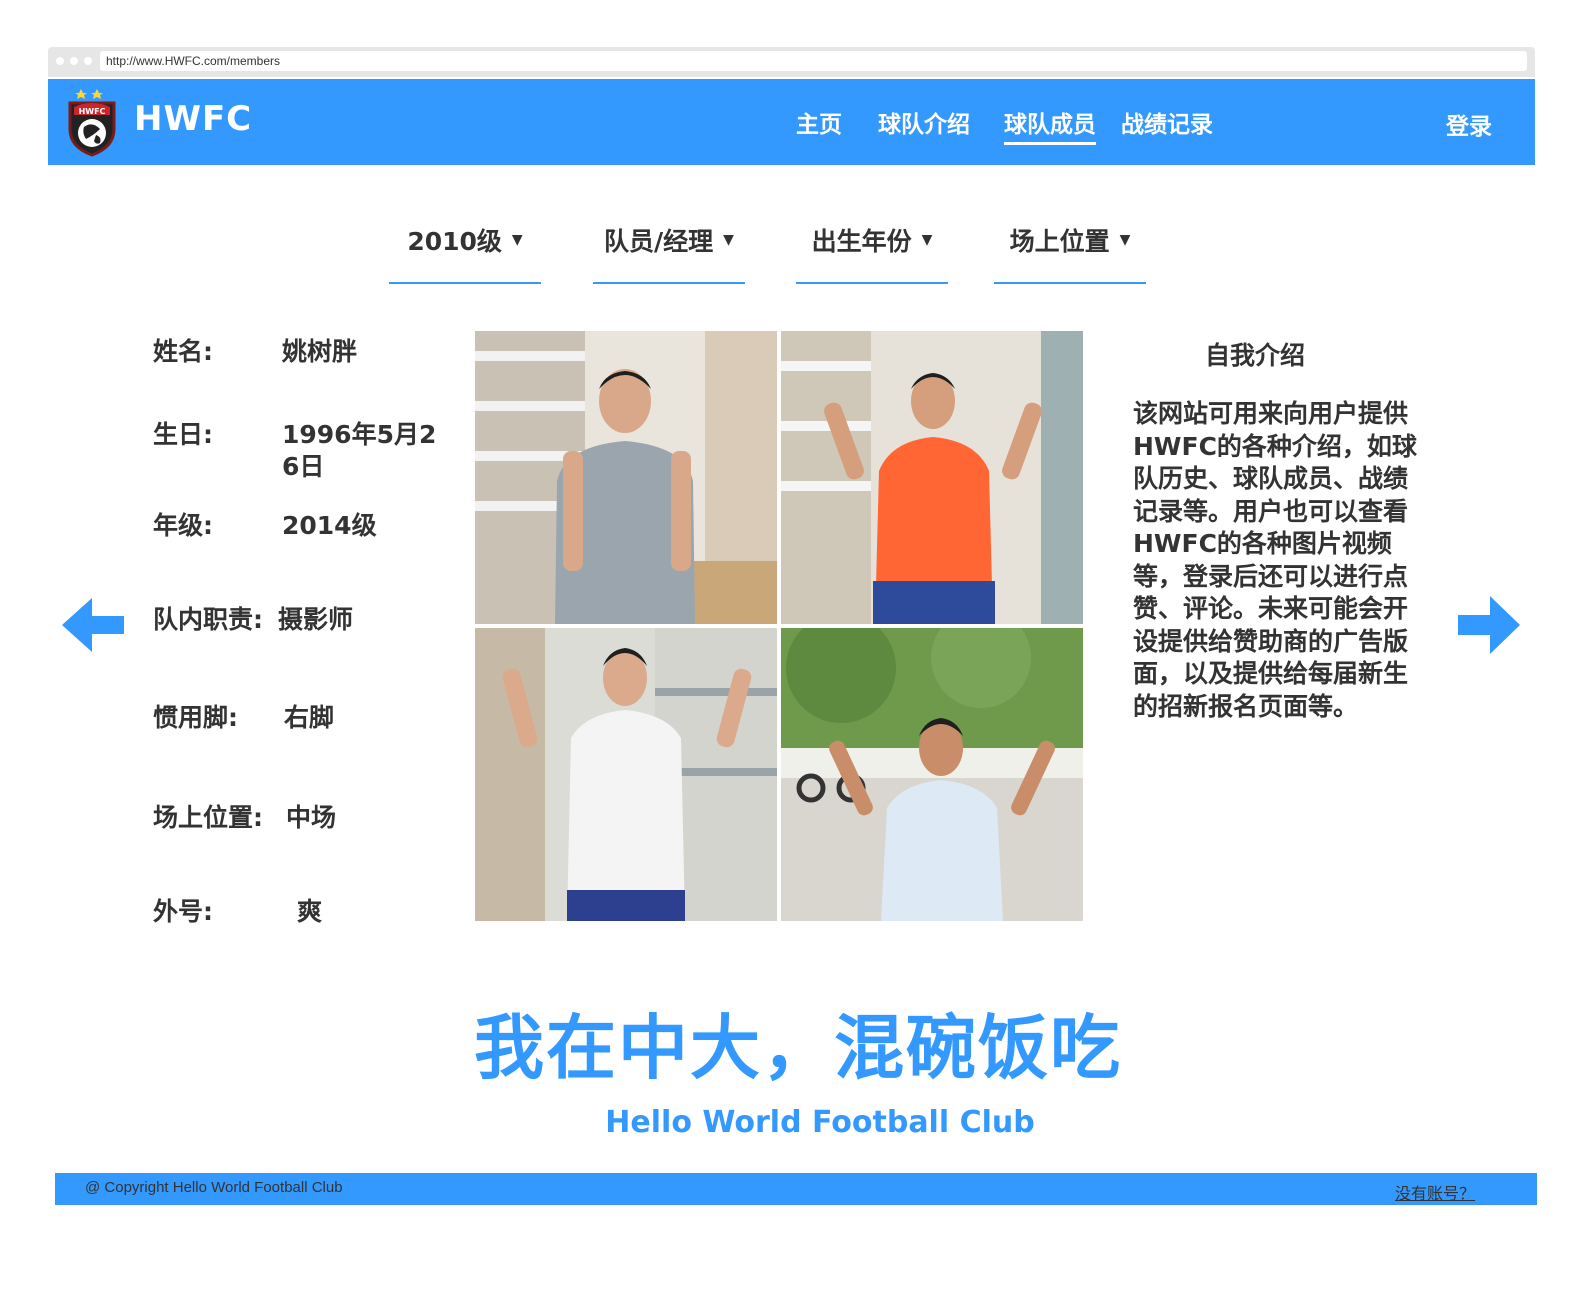 The image size is (1596, 1299). What do you see at coordinates (208, 817) in the screenshot?
I see `position-label: 场上位置:` at bounding box center [208, 817].